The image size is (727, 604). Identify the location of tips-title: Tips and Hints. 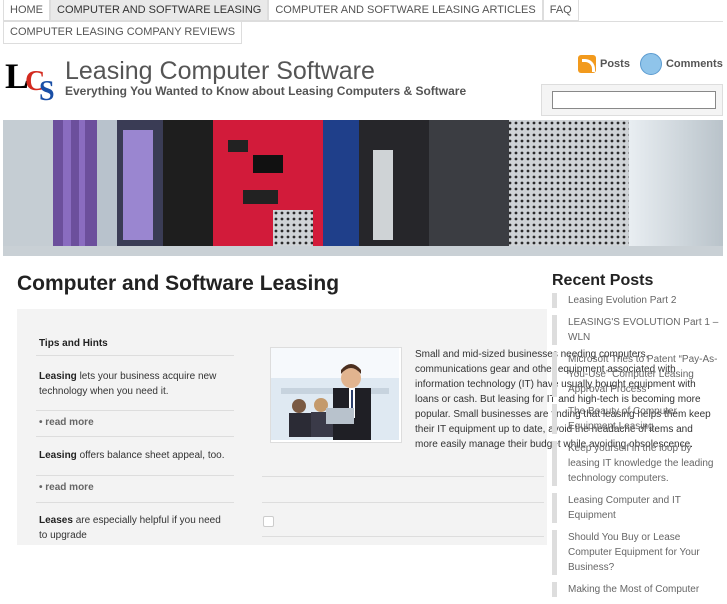
(73, 343).